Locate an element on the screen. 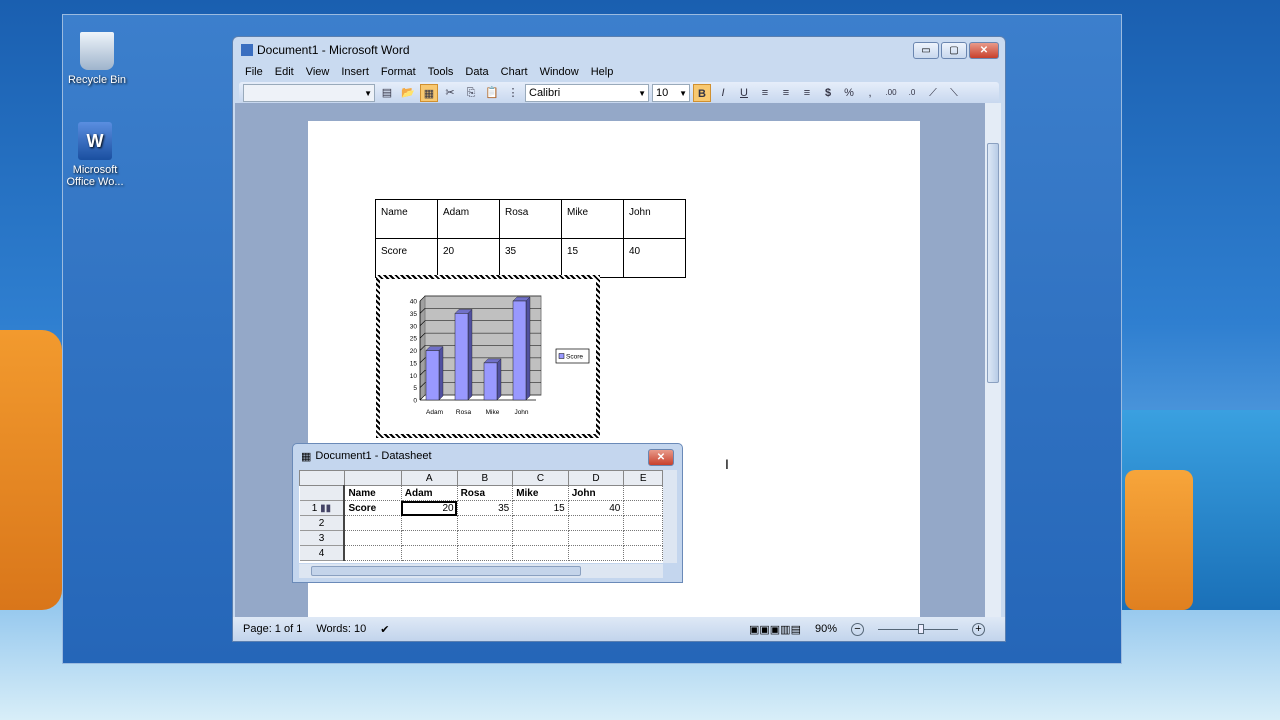 The image size is (1280, 720). decrease-decimal-button: .0 is located at coordinates (912, 93).